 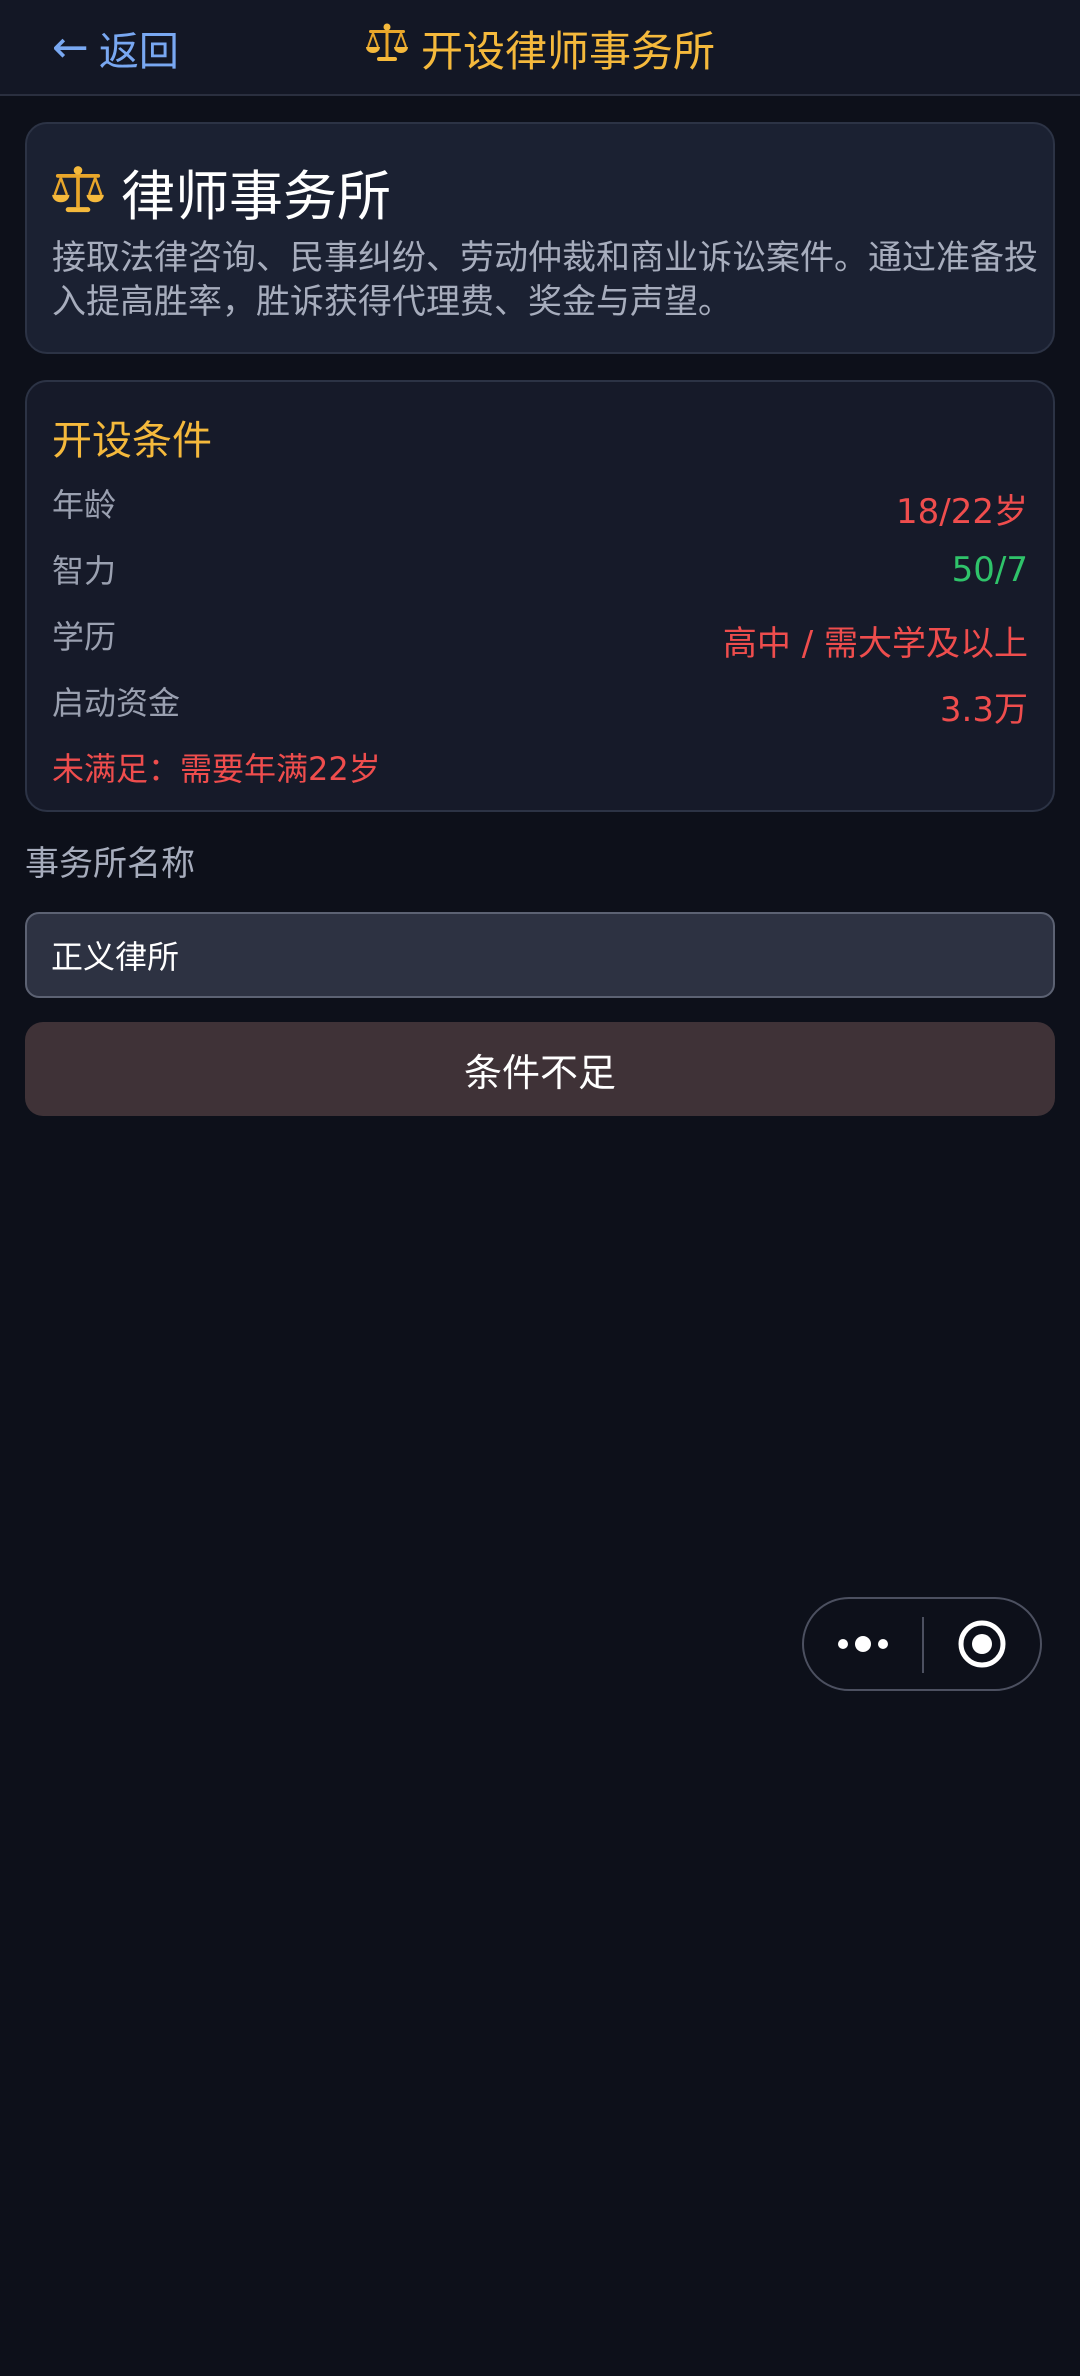 What do you see at coordinates (540, 571) in the screenshot?
I see `requirement-row-intelligence: 智力 50/7` at bounding box center [540, 571].